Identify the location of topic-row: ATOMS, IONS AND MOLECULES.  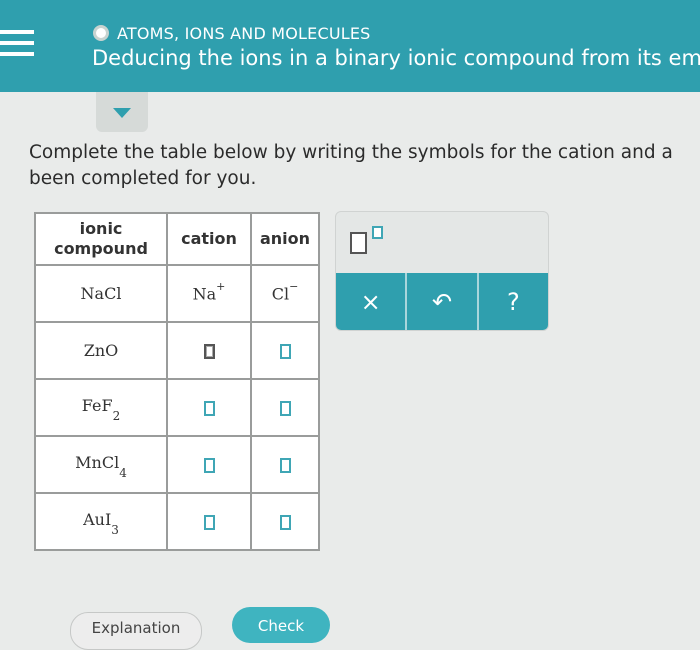
(232, 33).